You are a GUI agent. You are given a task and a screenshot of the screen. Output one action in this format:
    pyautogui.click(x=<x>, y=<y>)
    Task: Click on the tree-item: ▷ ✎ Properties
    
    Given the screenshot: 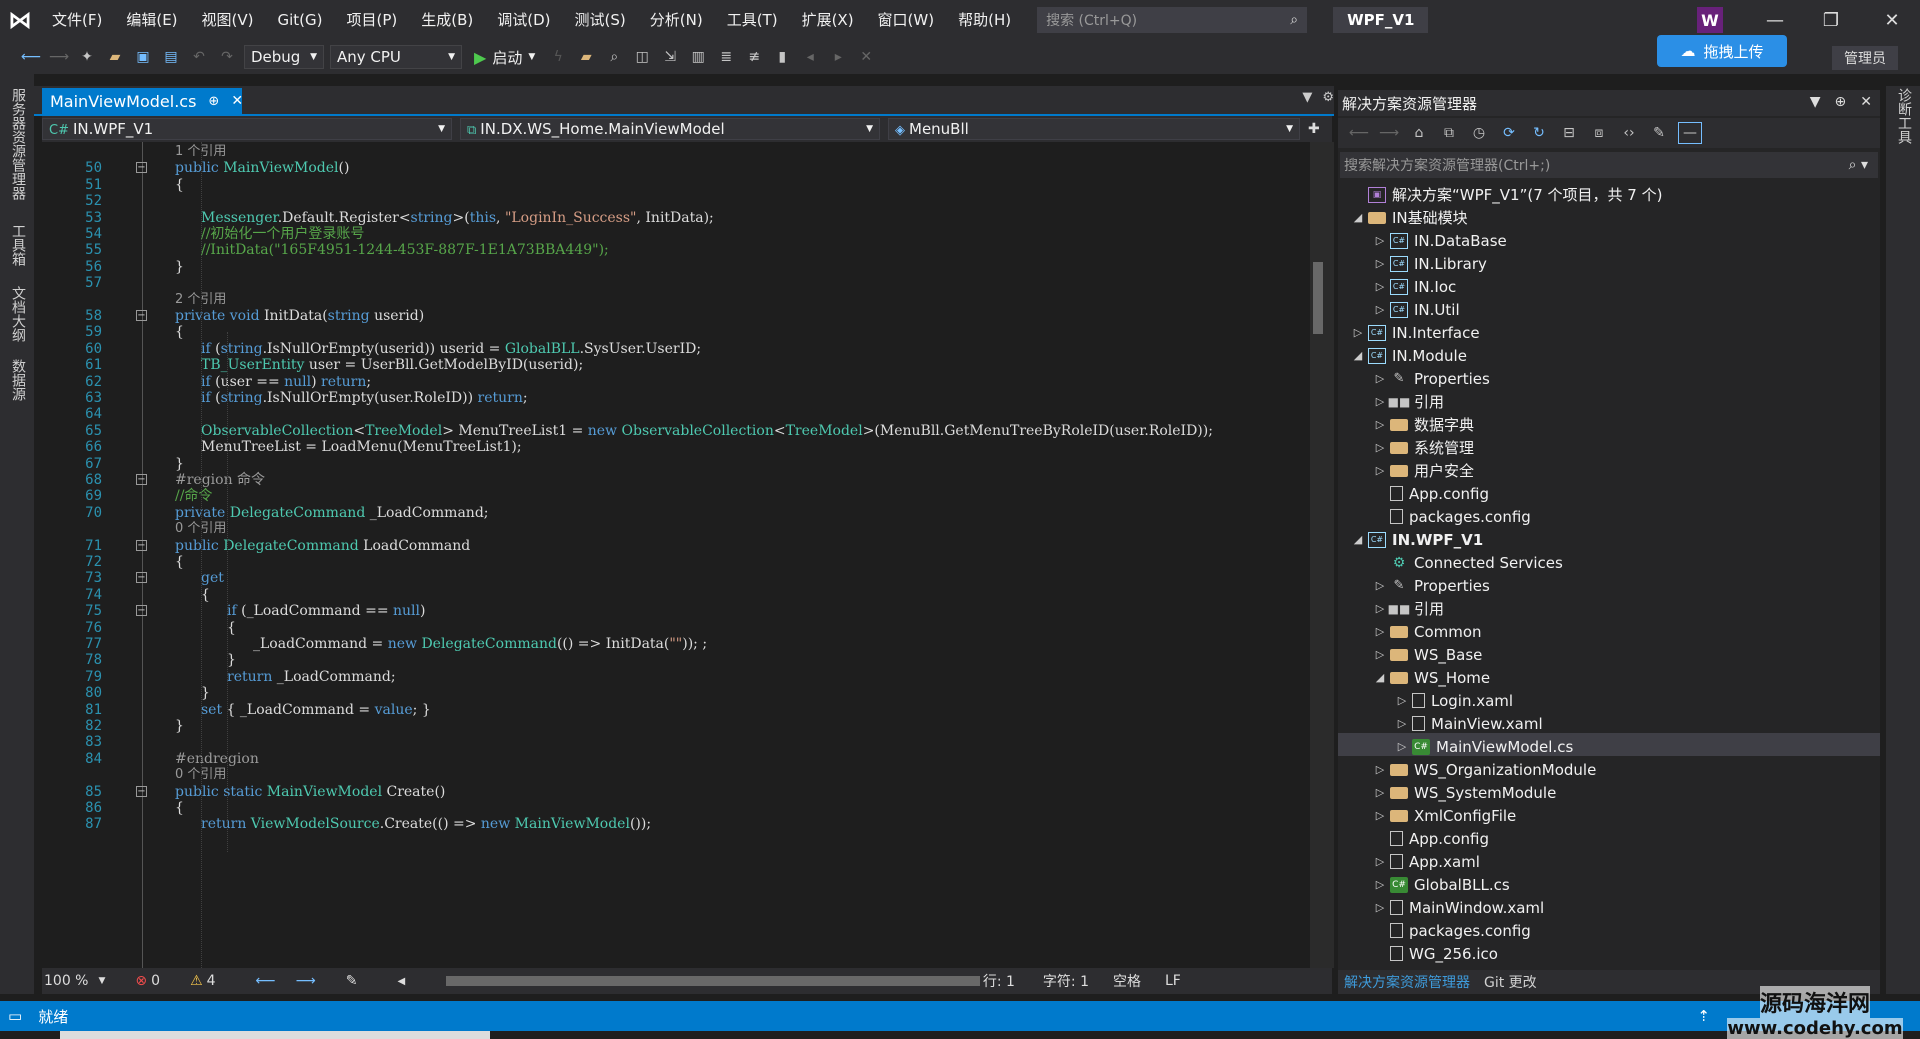 What is the action you would take?
    pyautogui.click(x=1431, y=378)
    